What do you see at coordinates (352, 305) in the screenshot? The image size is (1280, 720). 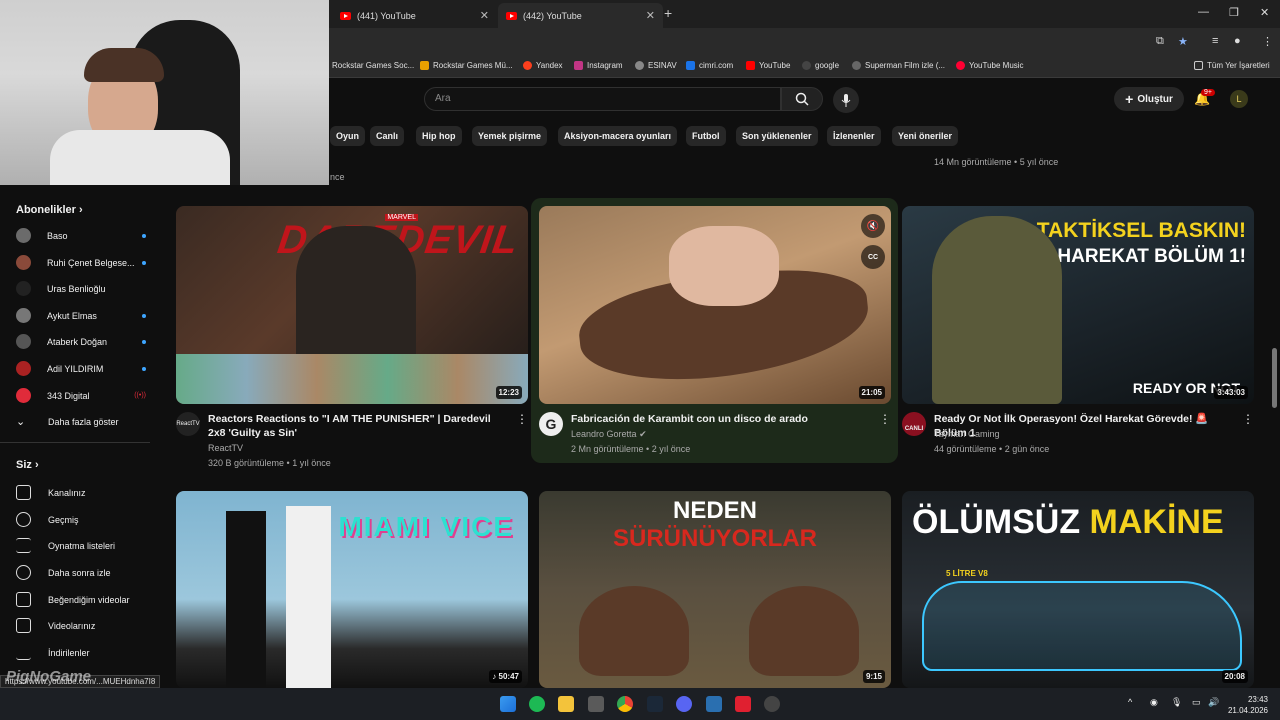 I see `video-thumbnail: DAREDEVIL MARVEL 12:23` at bounding box center [352, 305].